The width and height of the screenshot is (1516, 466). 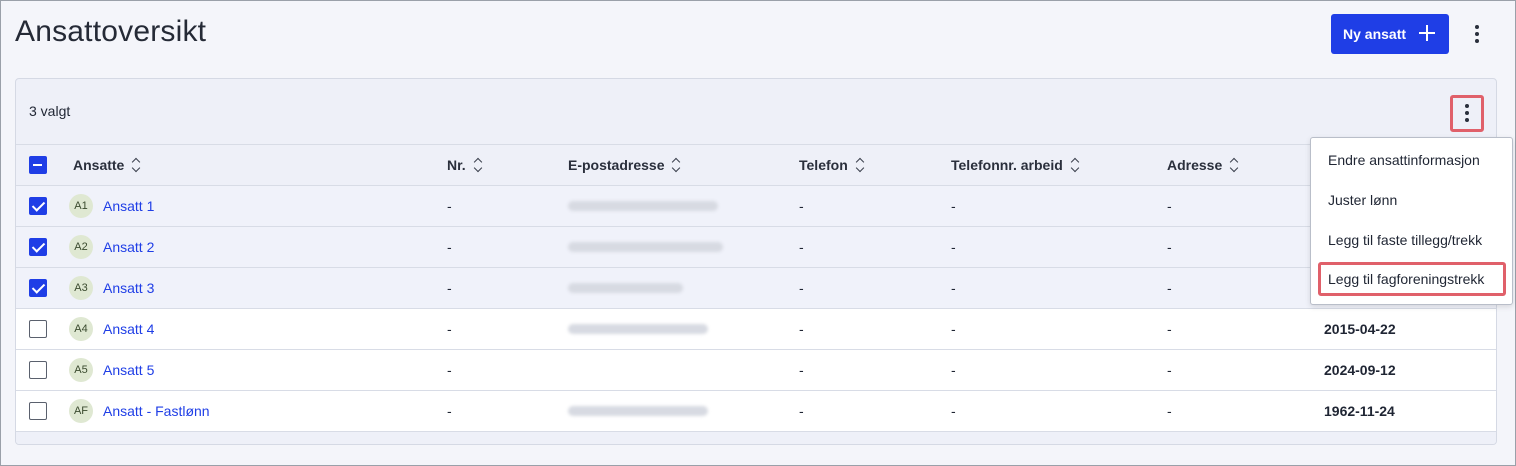 I want to click on avatar: A1, so click(x=81, y=206).